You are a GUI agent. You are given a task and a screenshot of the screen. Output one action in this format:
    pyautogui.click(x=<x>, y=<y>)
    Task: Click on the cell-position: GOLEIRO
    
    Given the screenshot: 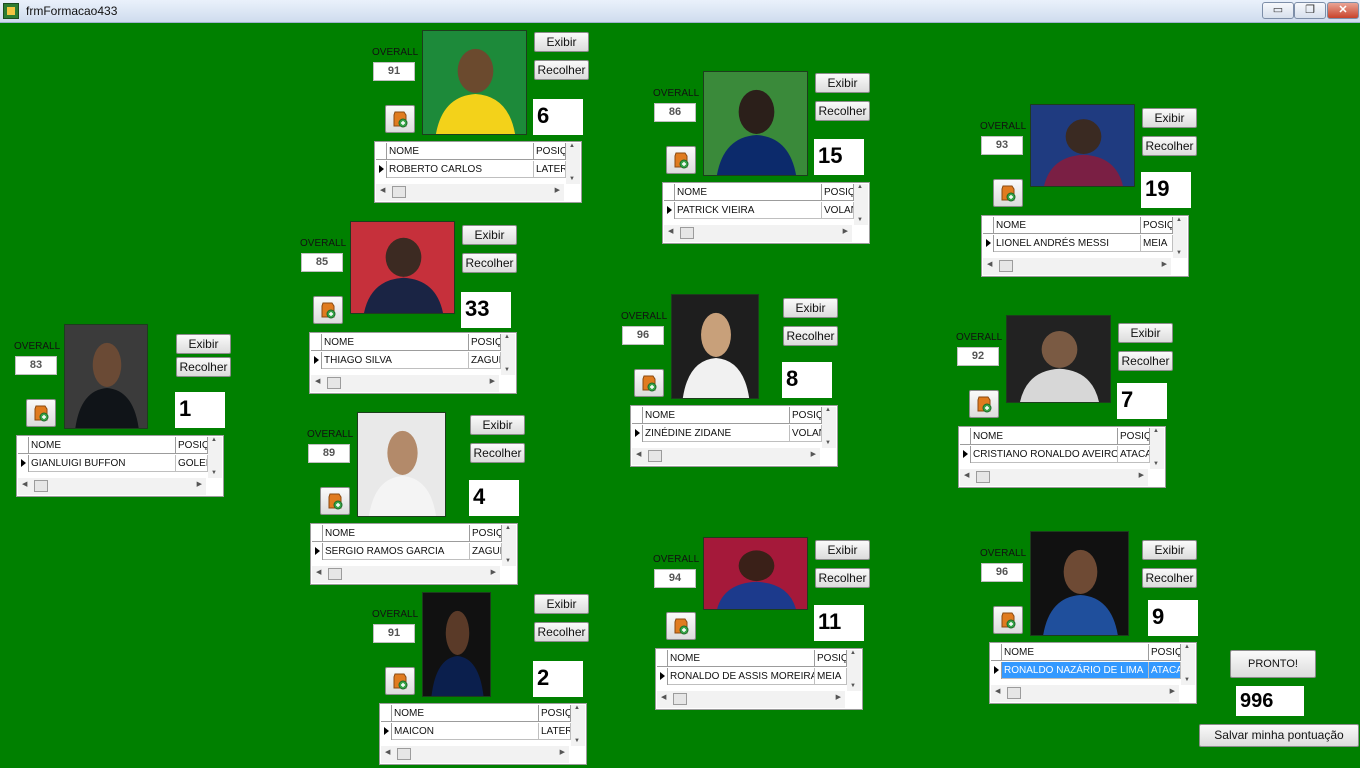 What is the action you would take?
    pyautogui.click(x=192, y=463)
    